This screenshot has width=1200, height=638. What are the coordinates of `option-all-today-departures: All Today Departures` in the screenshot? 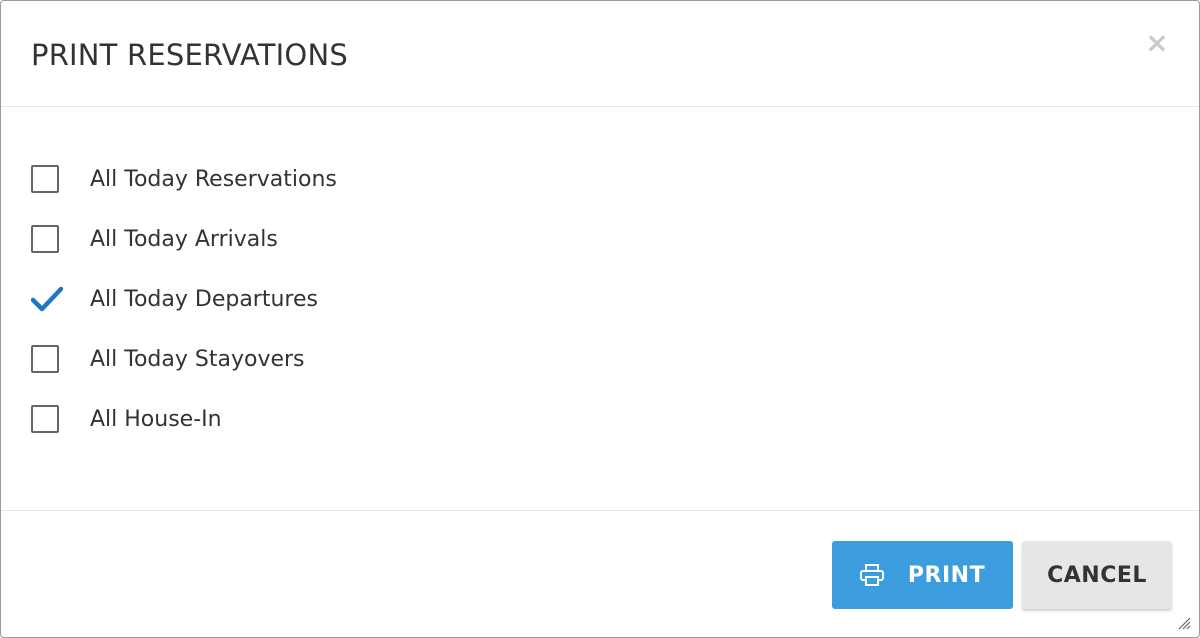 It's located at (174, 299).